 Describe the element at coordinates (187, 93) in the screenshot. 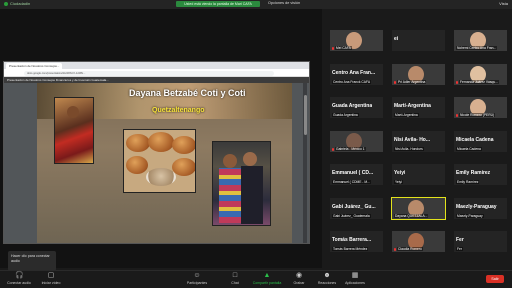

I see `slide-title: Dayana Betzabé Coti y Coti` at that location.